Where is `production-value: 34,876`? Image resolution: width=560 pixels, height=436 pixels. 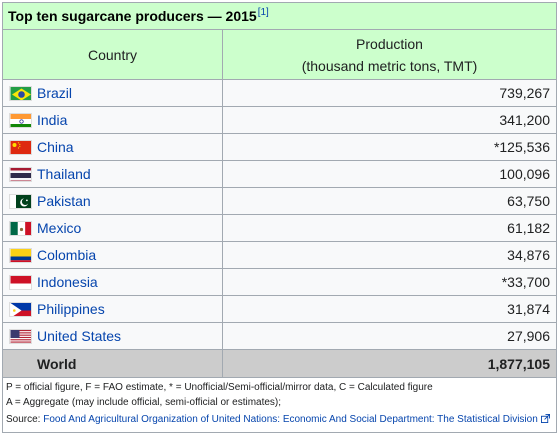
production-value: 34,876 is located at coordinates (528, 255).